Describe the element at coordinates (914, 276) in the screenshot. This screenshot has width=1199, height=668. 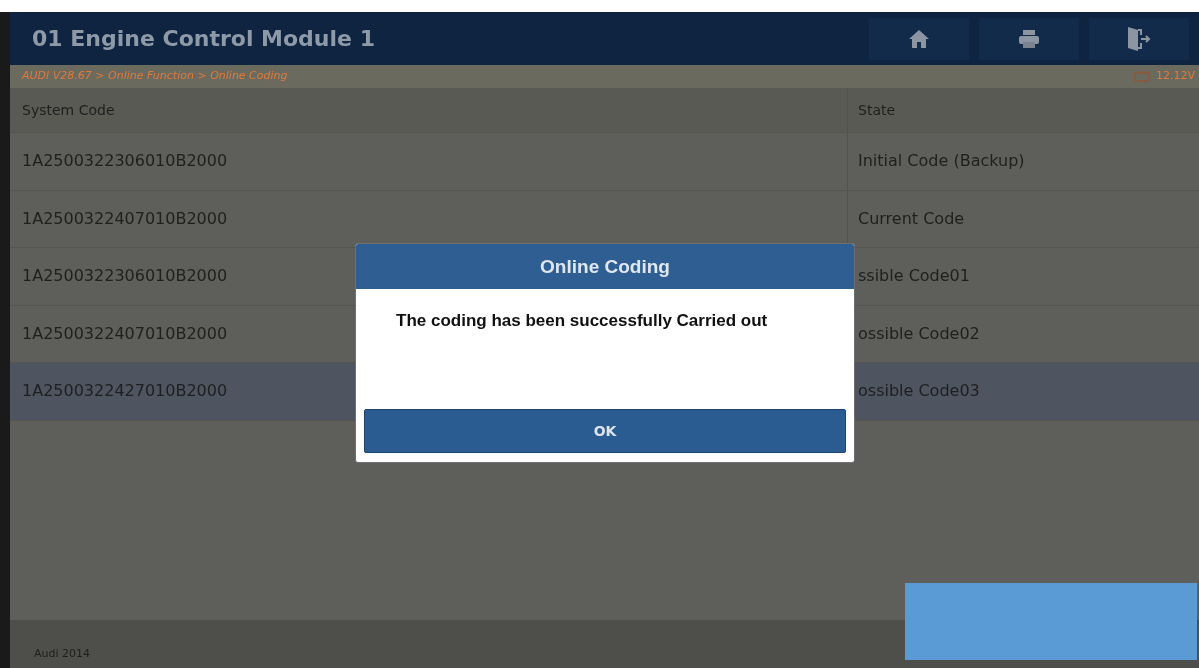
I see `state-cell: ssible Code01` at that location.